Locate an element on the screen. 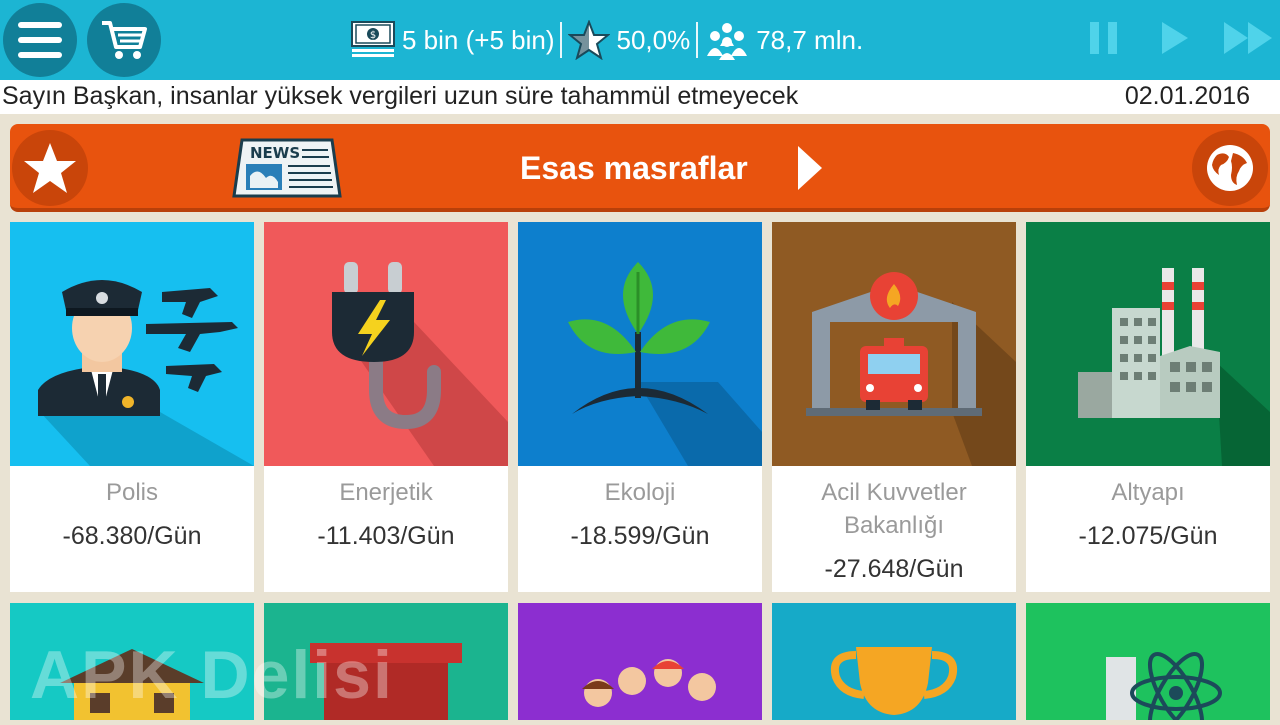 The image size is (1280, 725). hamburger-icon is located at coordinates (40, 40).